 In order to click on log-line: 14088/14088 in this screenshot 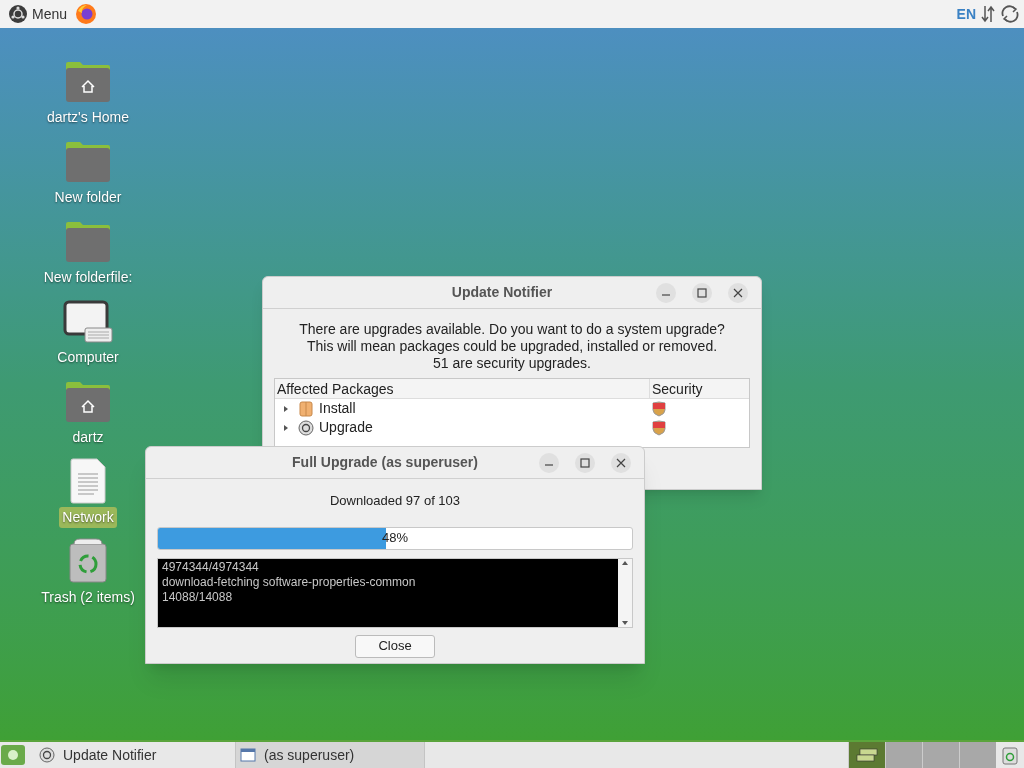, I will do `click(198, 597)`.